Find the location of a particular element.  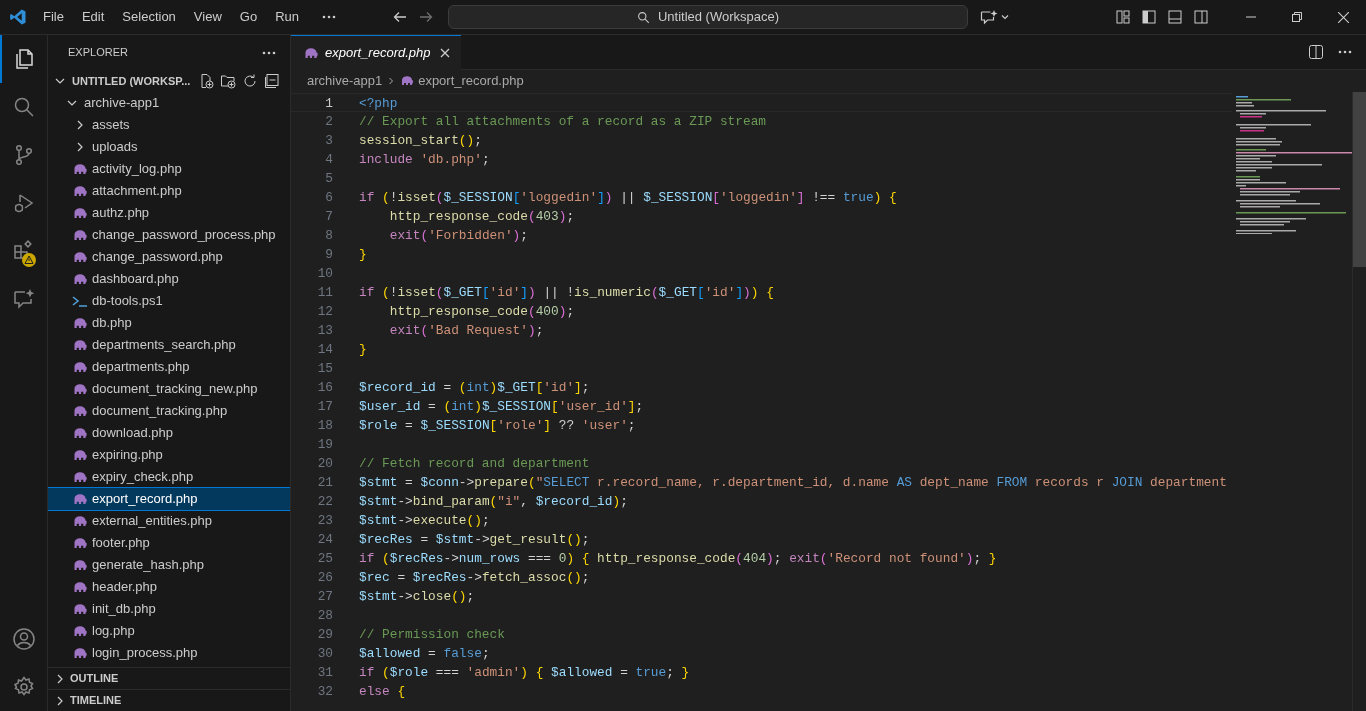

line-number: 17 is located at coordinates (324, 407).